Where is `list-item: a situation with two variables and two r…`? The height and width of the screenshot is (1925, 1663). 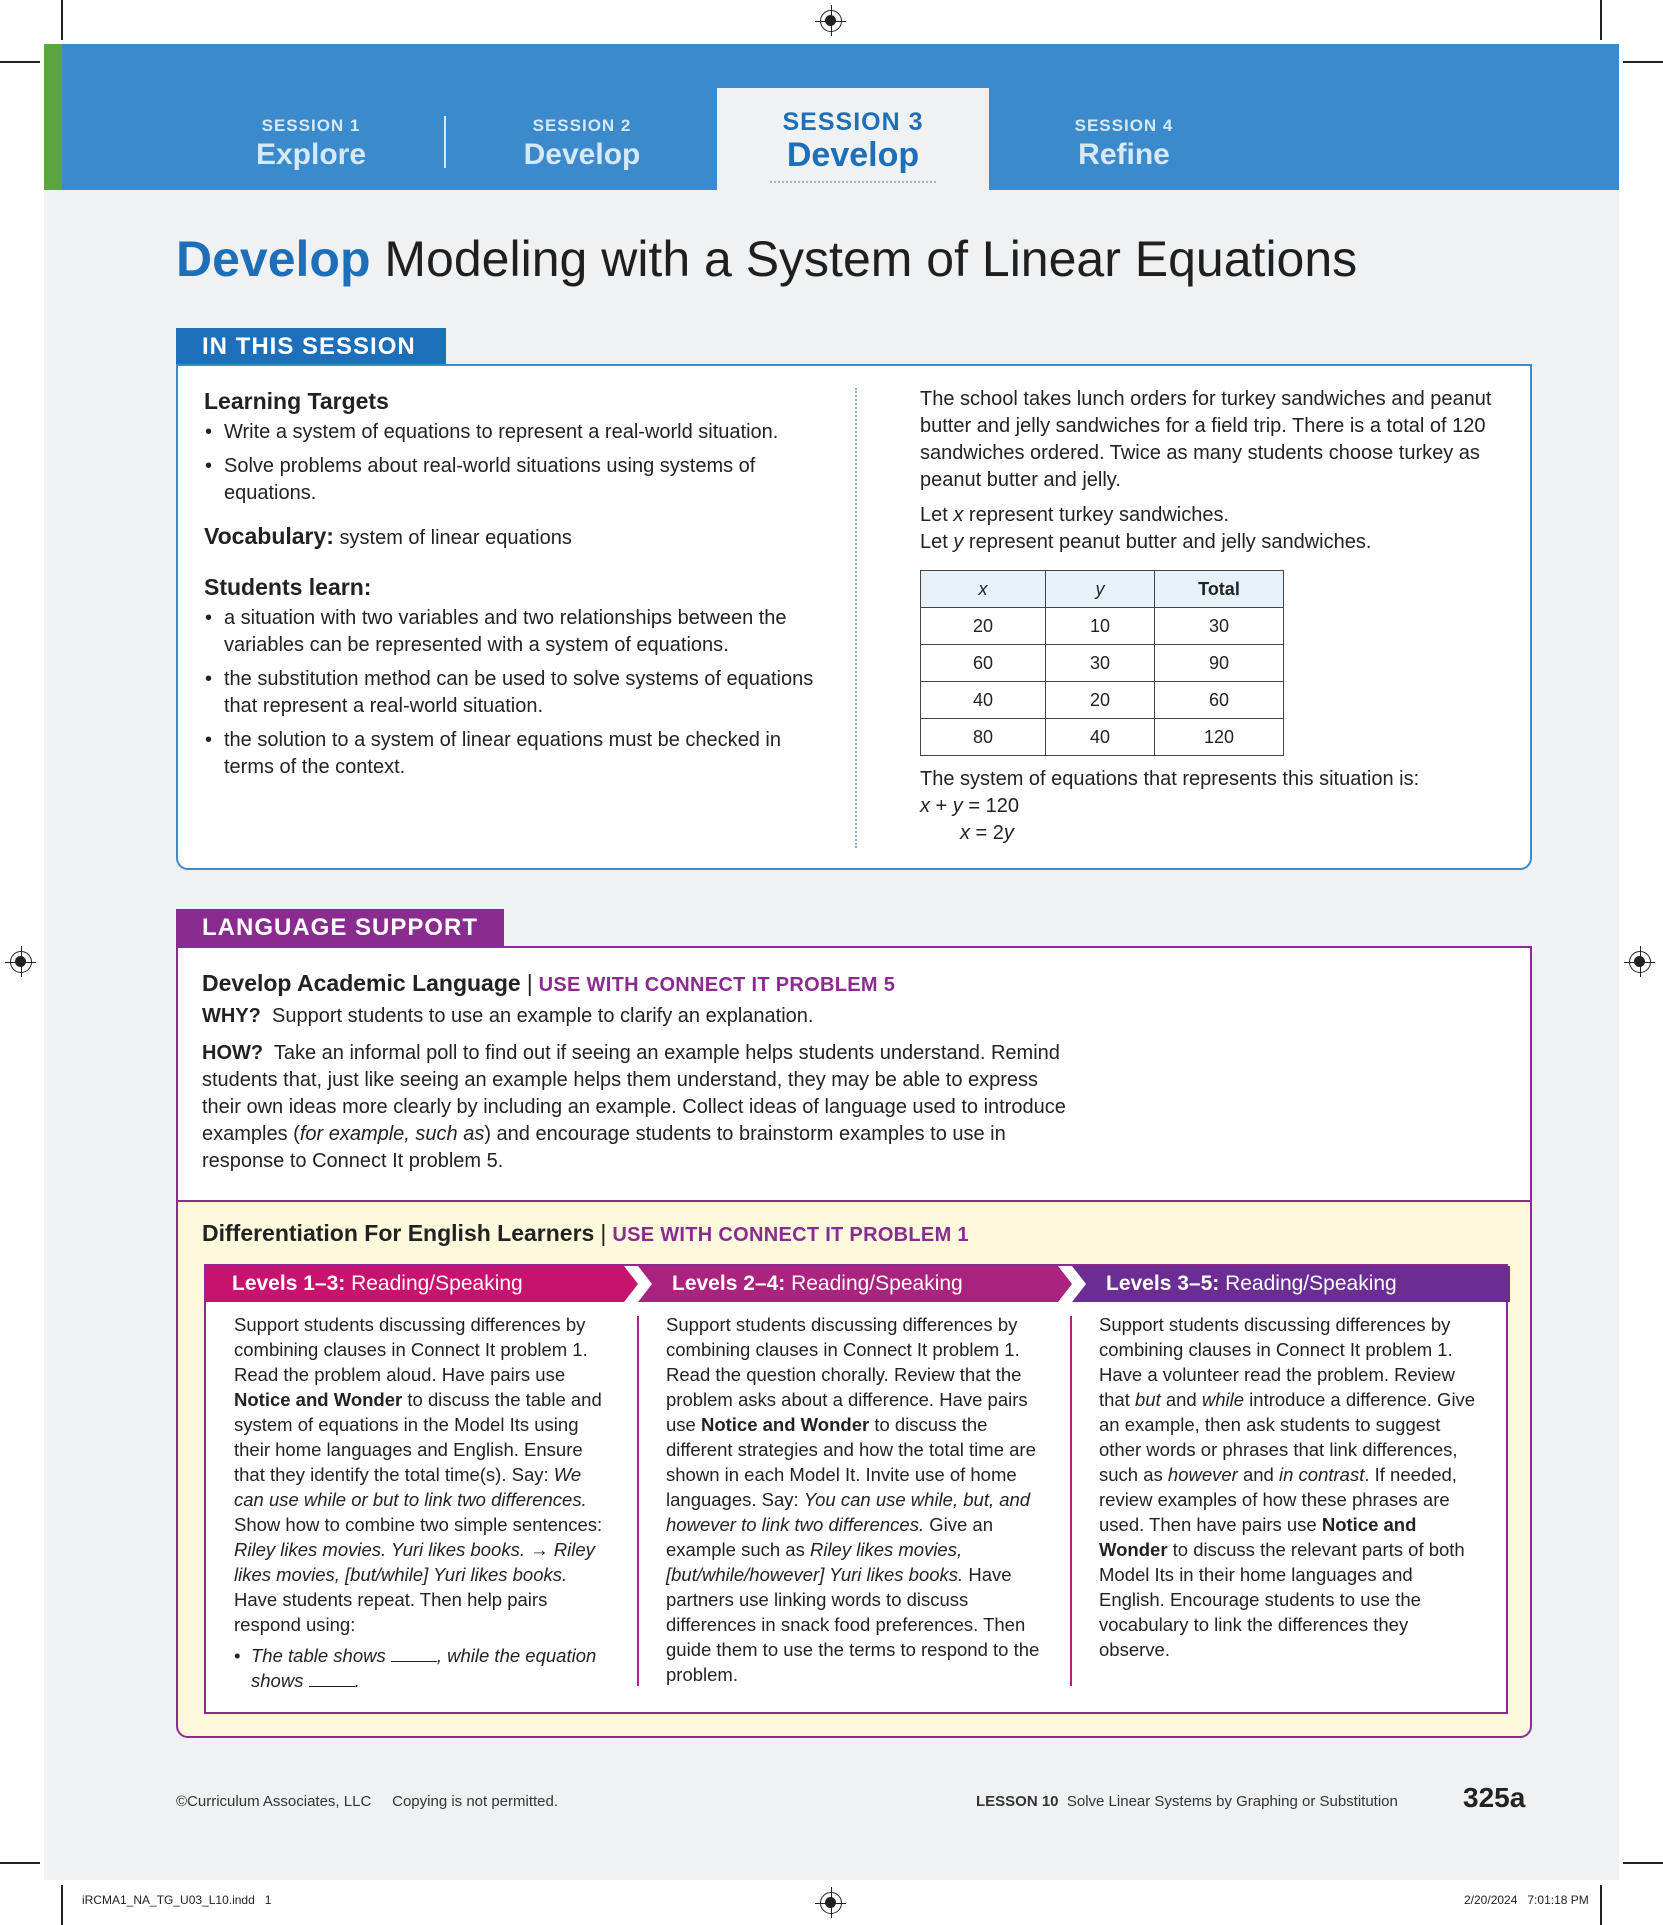 list-item: a situation with two variables and two r… is located at coordinates (519, 632).